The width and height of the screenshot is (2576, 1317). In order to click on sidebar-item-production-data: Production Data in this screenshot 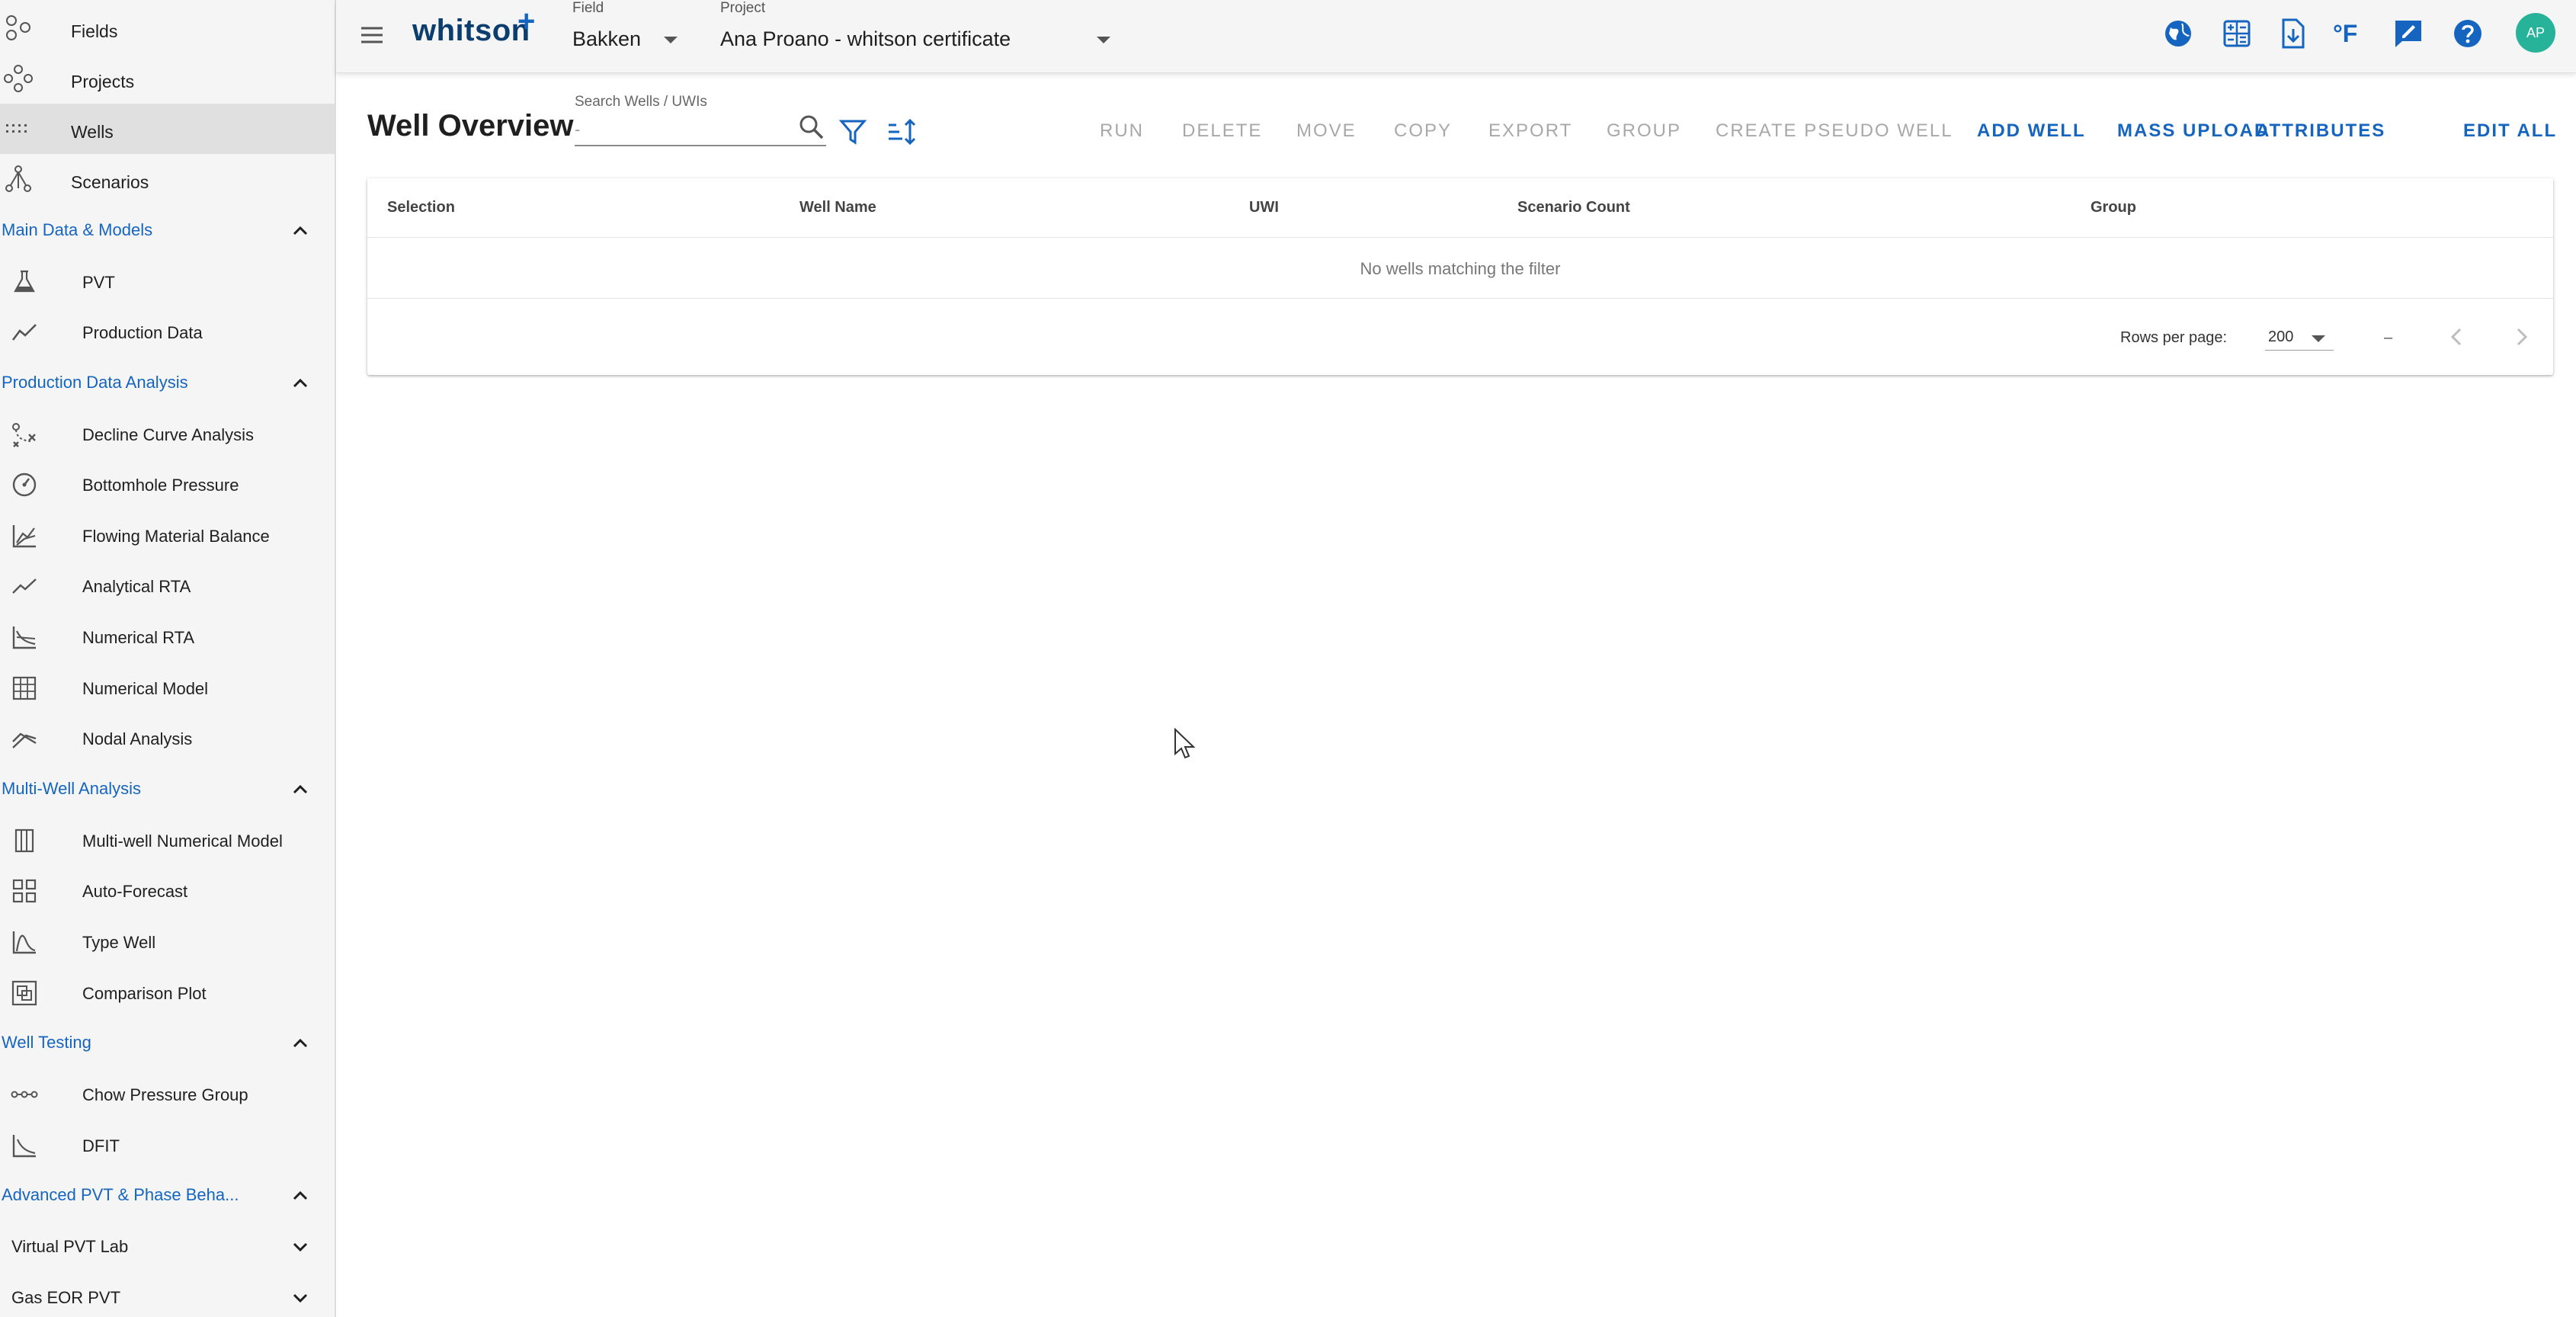, I will do `click(167, 332)`.